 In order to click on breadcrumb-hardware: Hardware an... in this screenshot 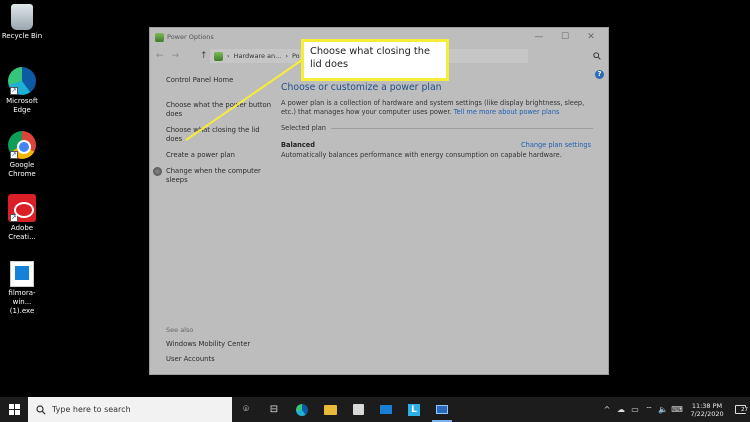, I will do `click(258, 56)`.